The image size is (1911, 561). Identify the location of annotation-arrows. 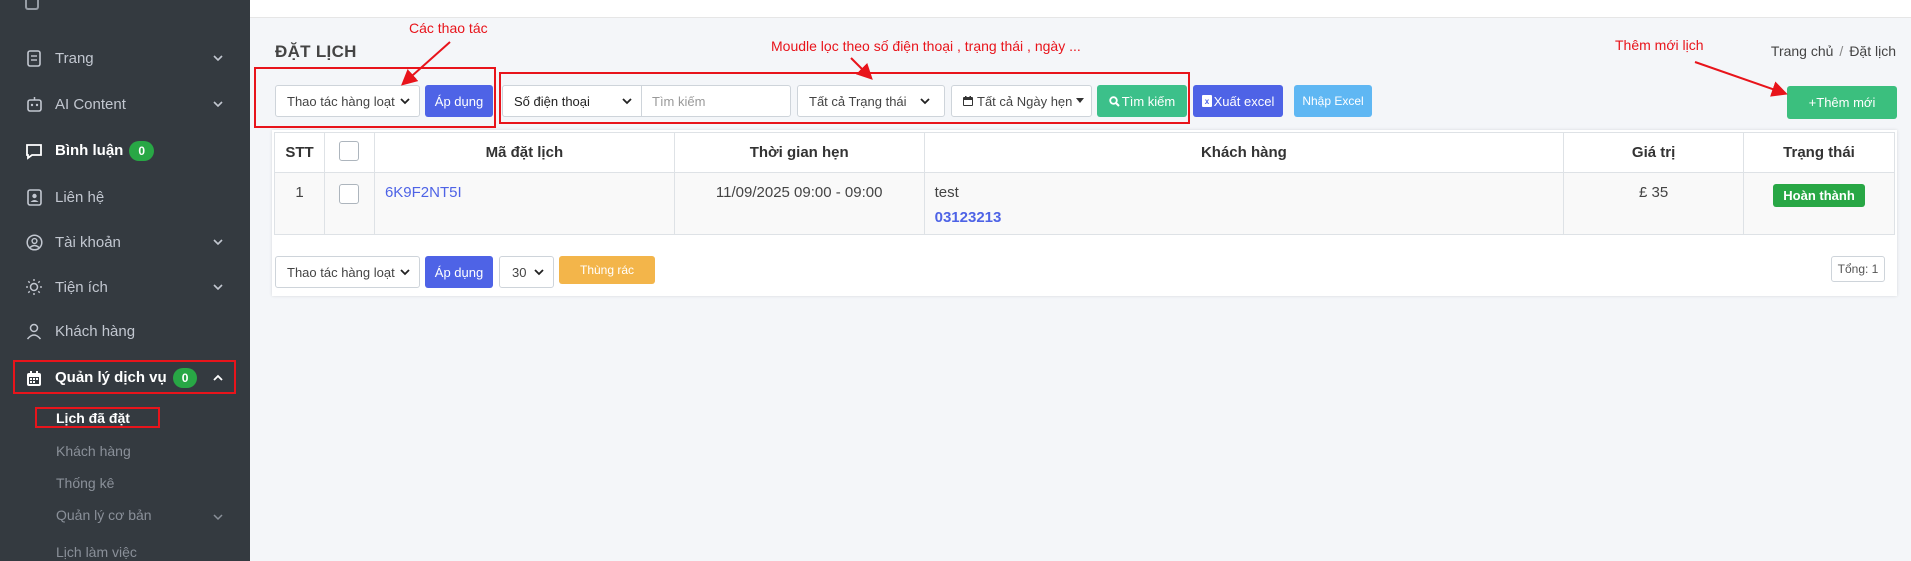
(1094, 69).